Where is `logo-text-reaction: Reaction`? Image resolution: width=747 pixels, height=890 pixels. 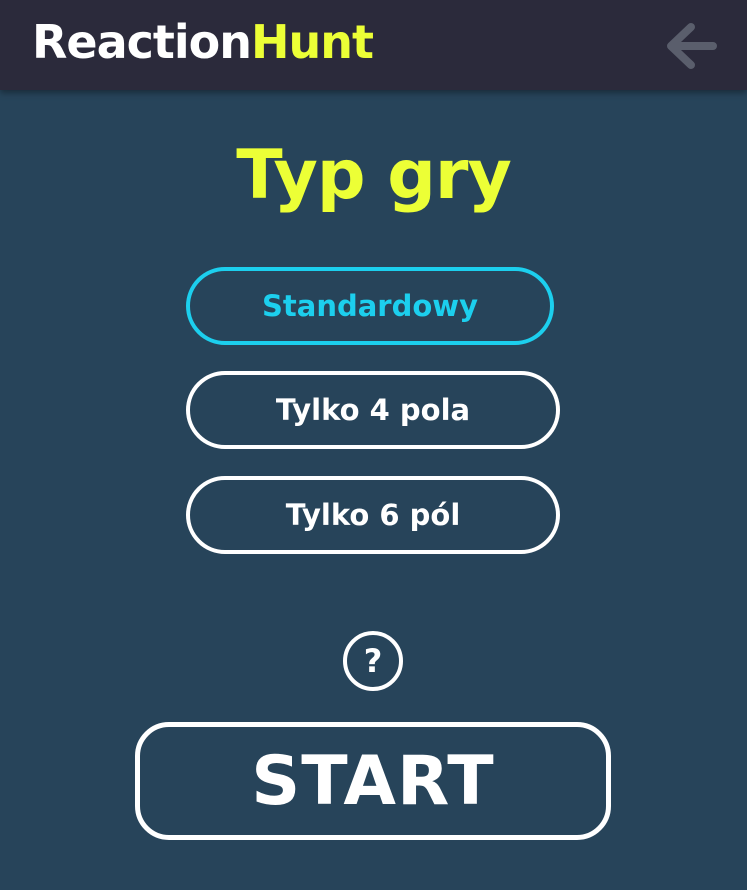
logo-text-reaction: Reaction is located at coordinates (142, 42).